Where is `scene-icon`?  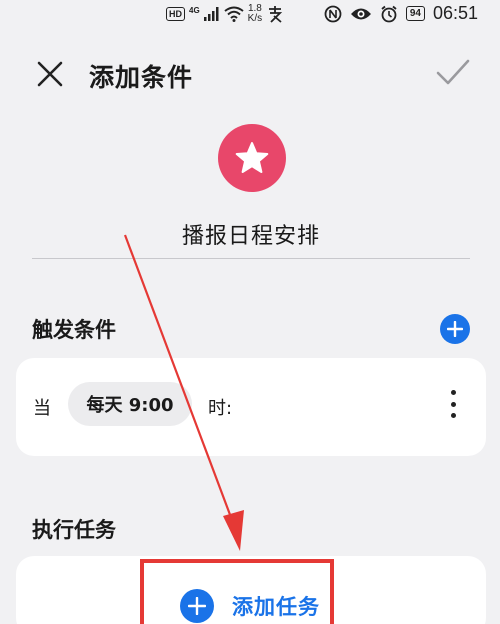
scene-icon is located at coordinates (252, 158).